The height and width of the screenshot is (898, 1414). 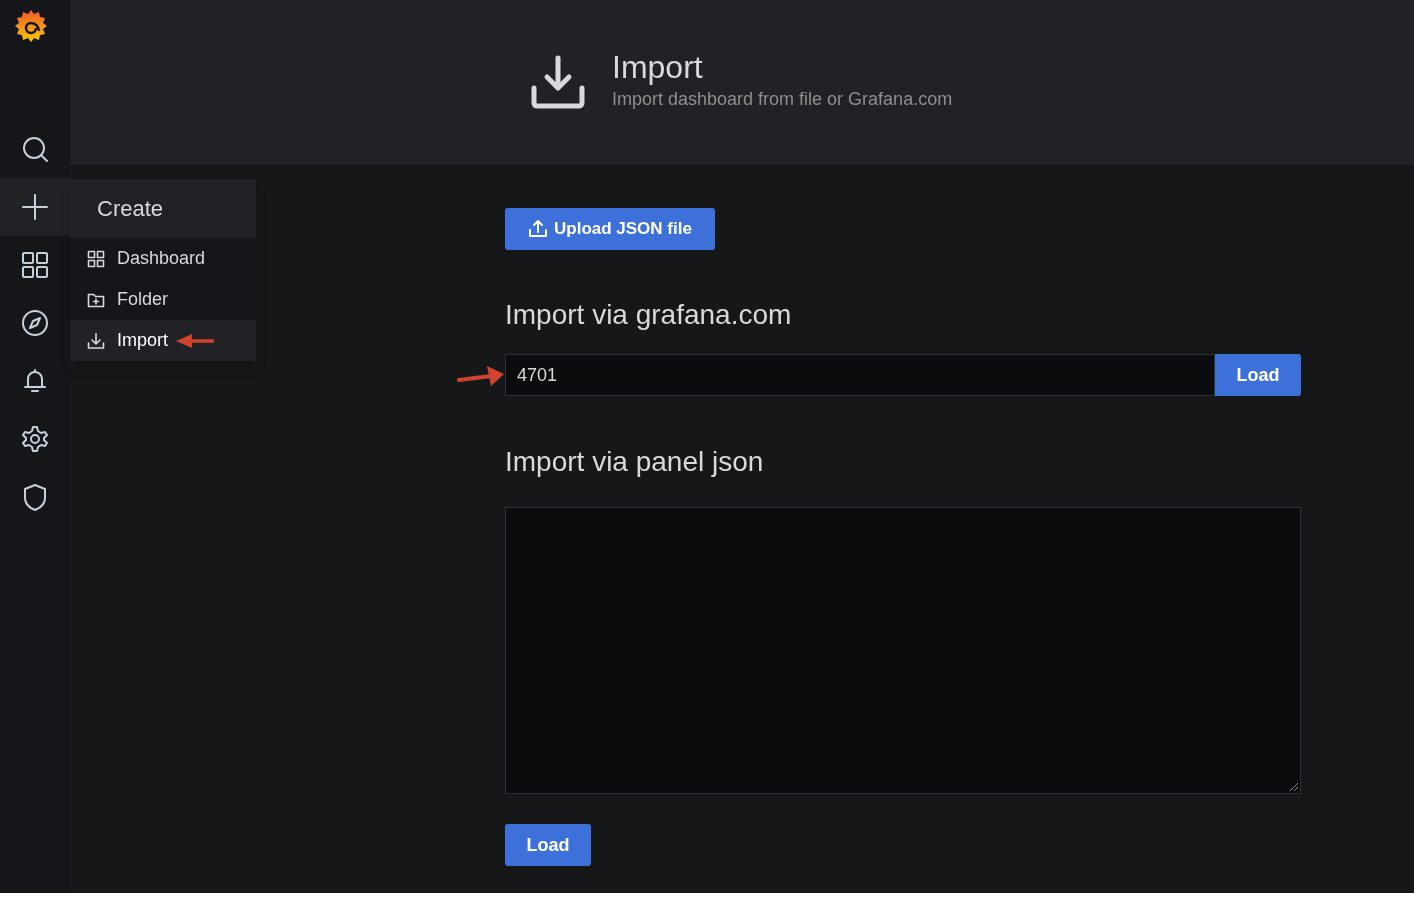 What do you see at coordinates (163, 299) in the screenshot?
I see `menu-item: Folder` at bounding box center [163, 299].